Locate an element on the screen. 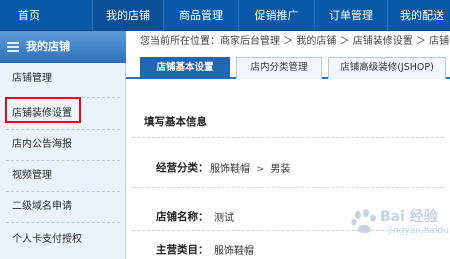 This screenshot has height=259, width=450. tab-basic-settings: 店铺基本设置 is located at coordinates (185, 68).